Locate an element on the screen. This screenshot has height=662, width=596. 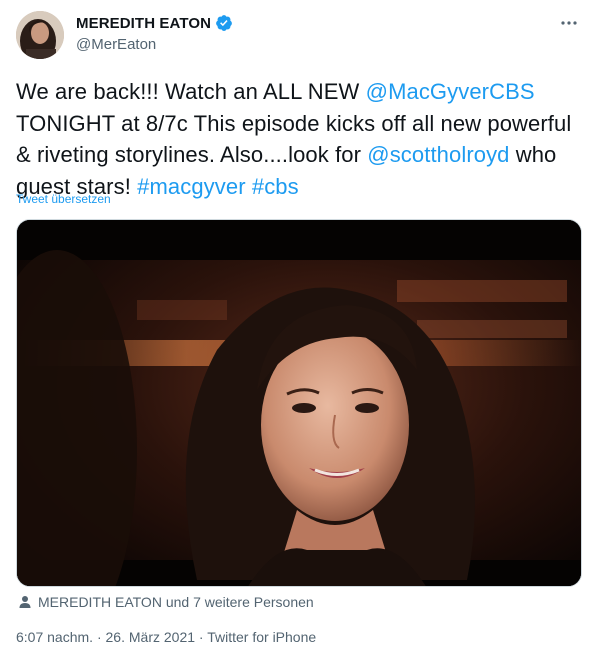
tagged-people-row: MEREDITH EATON und 7 weitere Personen is located at coordinates (166, 602).